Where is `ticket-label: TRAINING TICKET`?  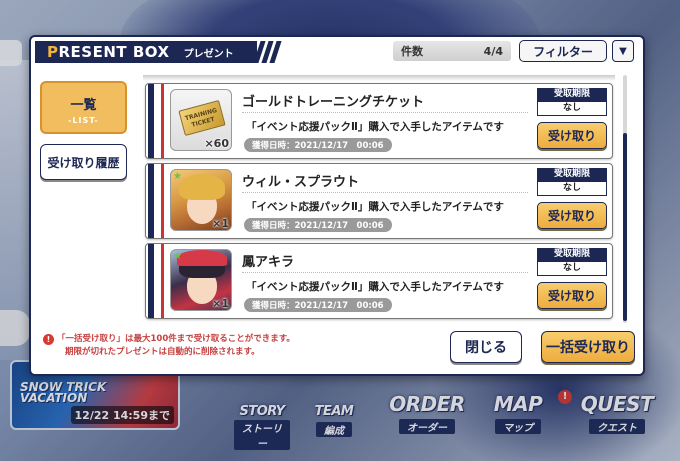 ticket-label: TRAINING TICKET is located at coordinates (202, 118).